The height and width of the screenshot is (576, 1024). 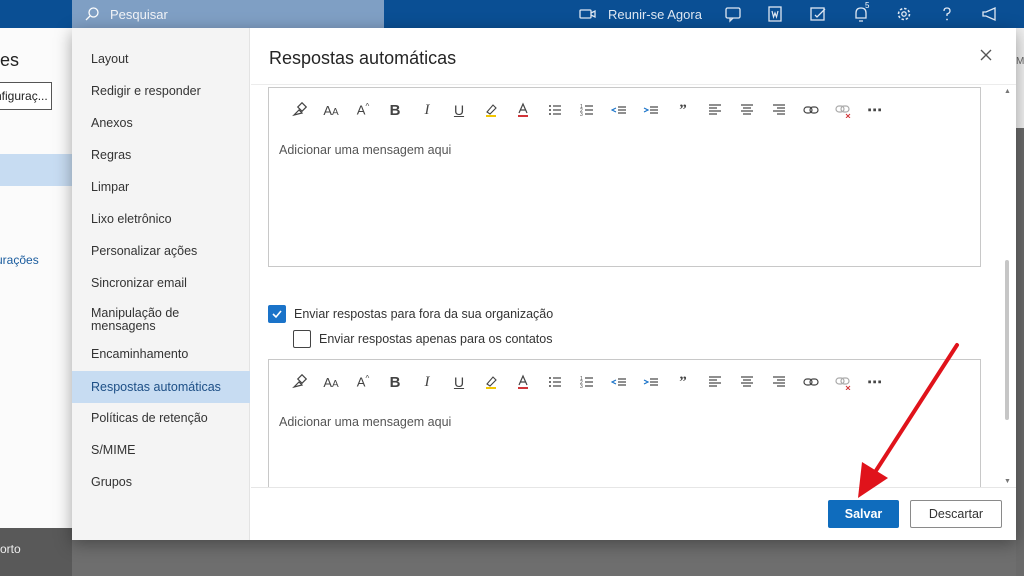 What do you see at coordinates (161, 60) in the screenshot?
I see `nav-item-layout: Layout` at bounding box center [161, 60].